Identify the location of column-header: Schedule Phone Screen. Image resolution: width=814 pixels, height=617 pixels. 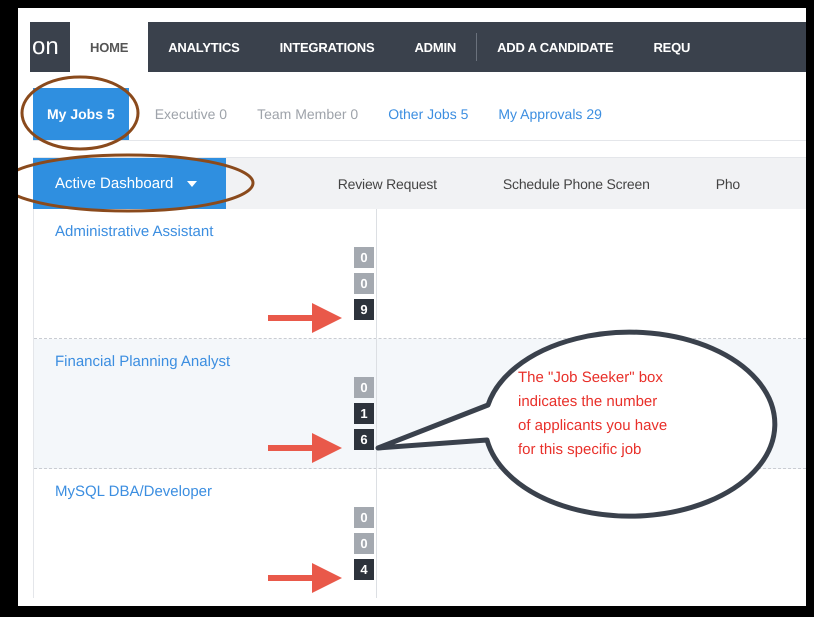
(576, 184).